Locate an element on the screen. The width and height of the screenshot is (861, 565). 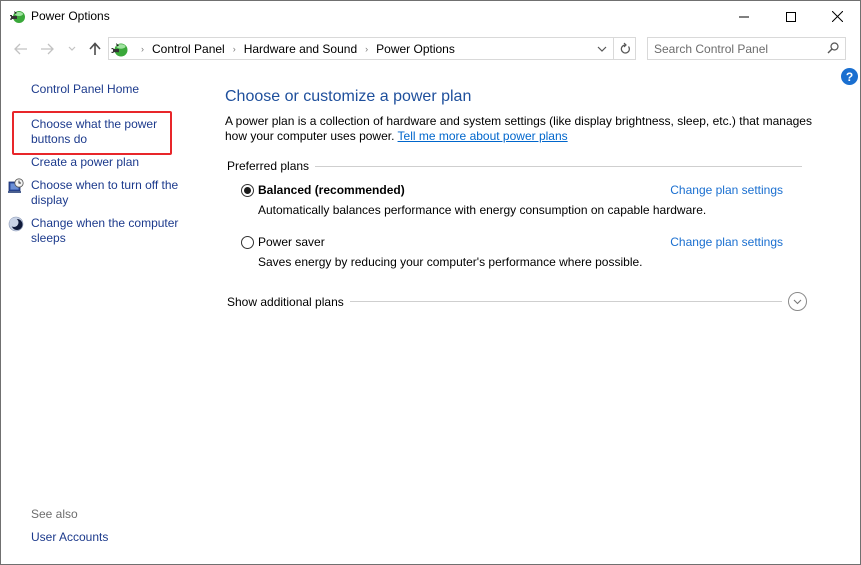
plan-radio-power-saver is located at coordinates (247, 242).